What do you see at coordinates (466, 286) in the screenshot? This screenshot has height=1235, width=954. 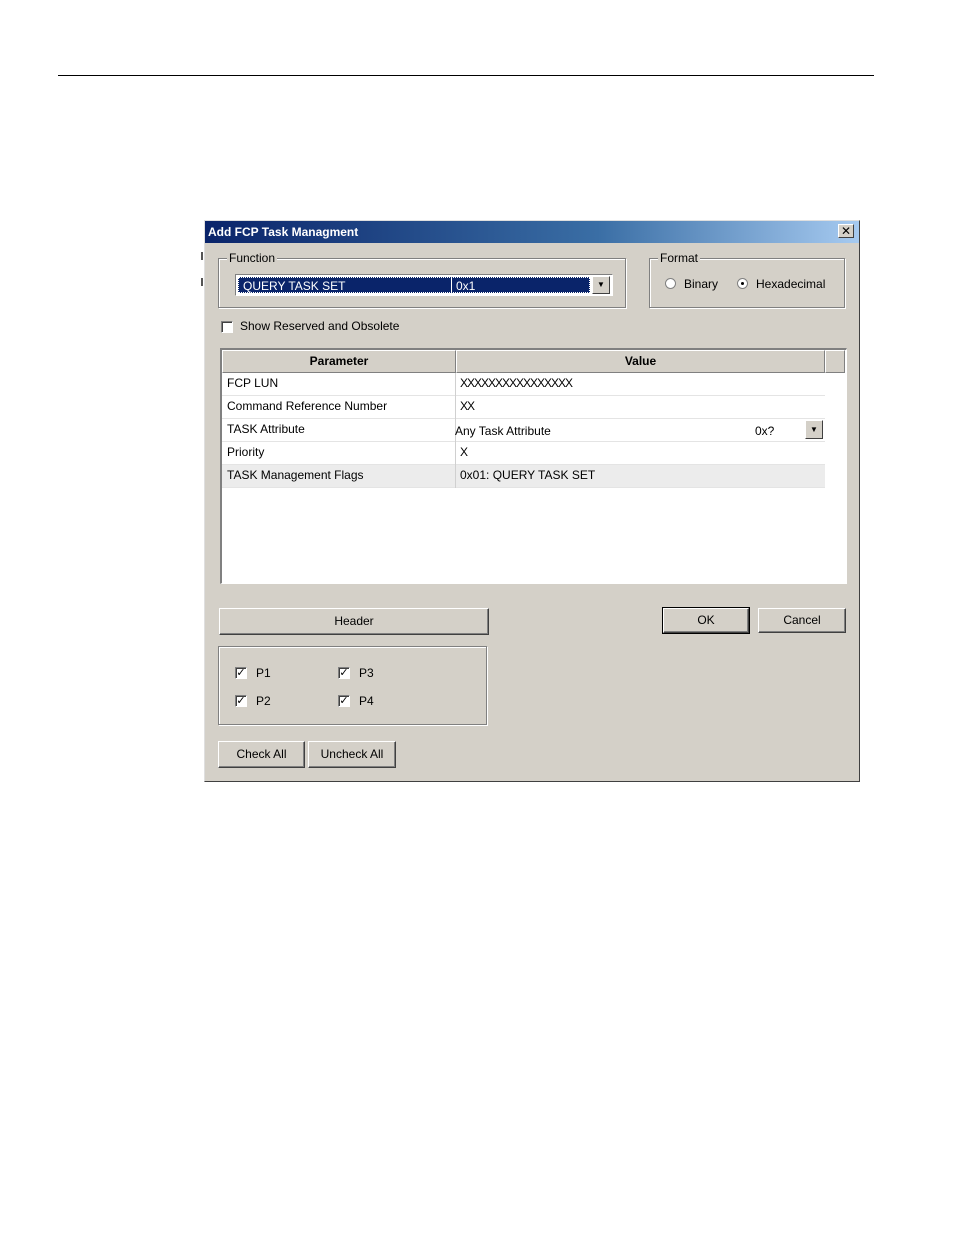 I see `function-select-code: 0x1` at bounding box center [466, 286].